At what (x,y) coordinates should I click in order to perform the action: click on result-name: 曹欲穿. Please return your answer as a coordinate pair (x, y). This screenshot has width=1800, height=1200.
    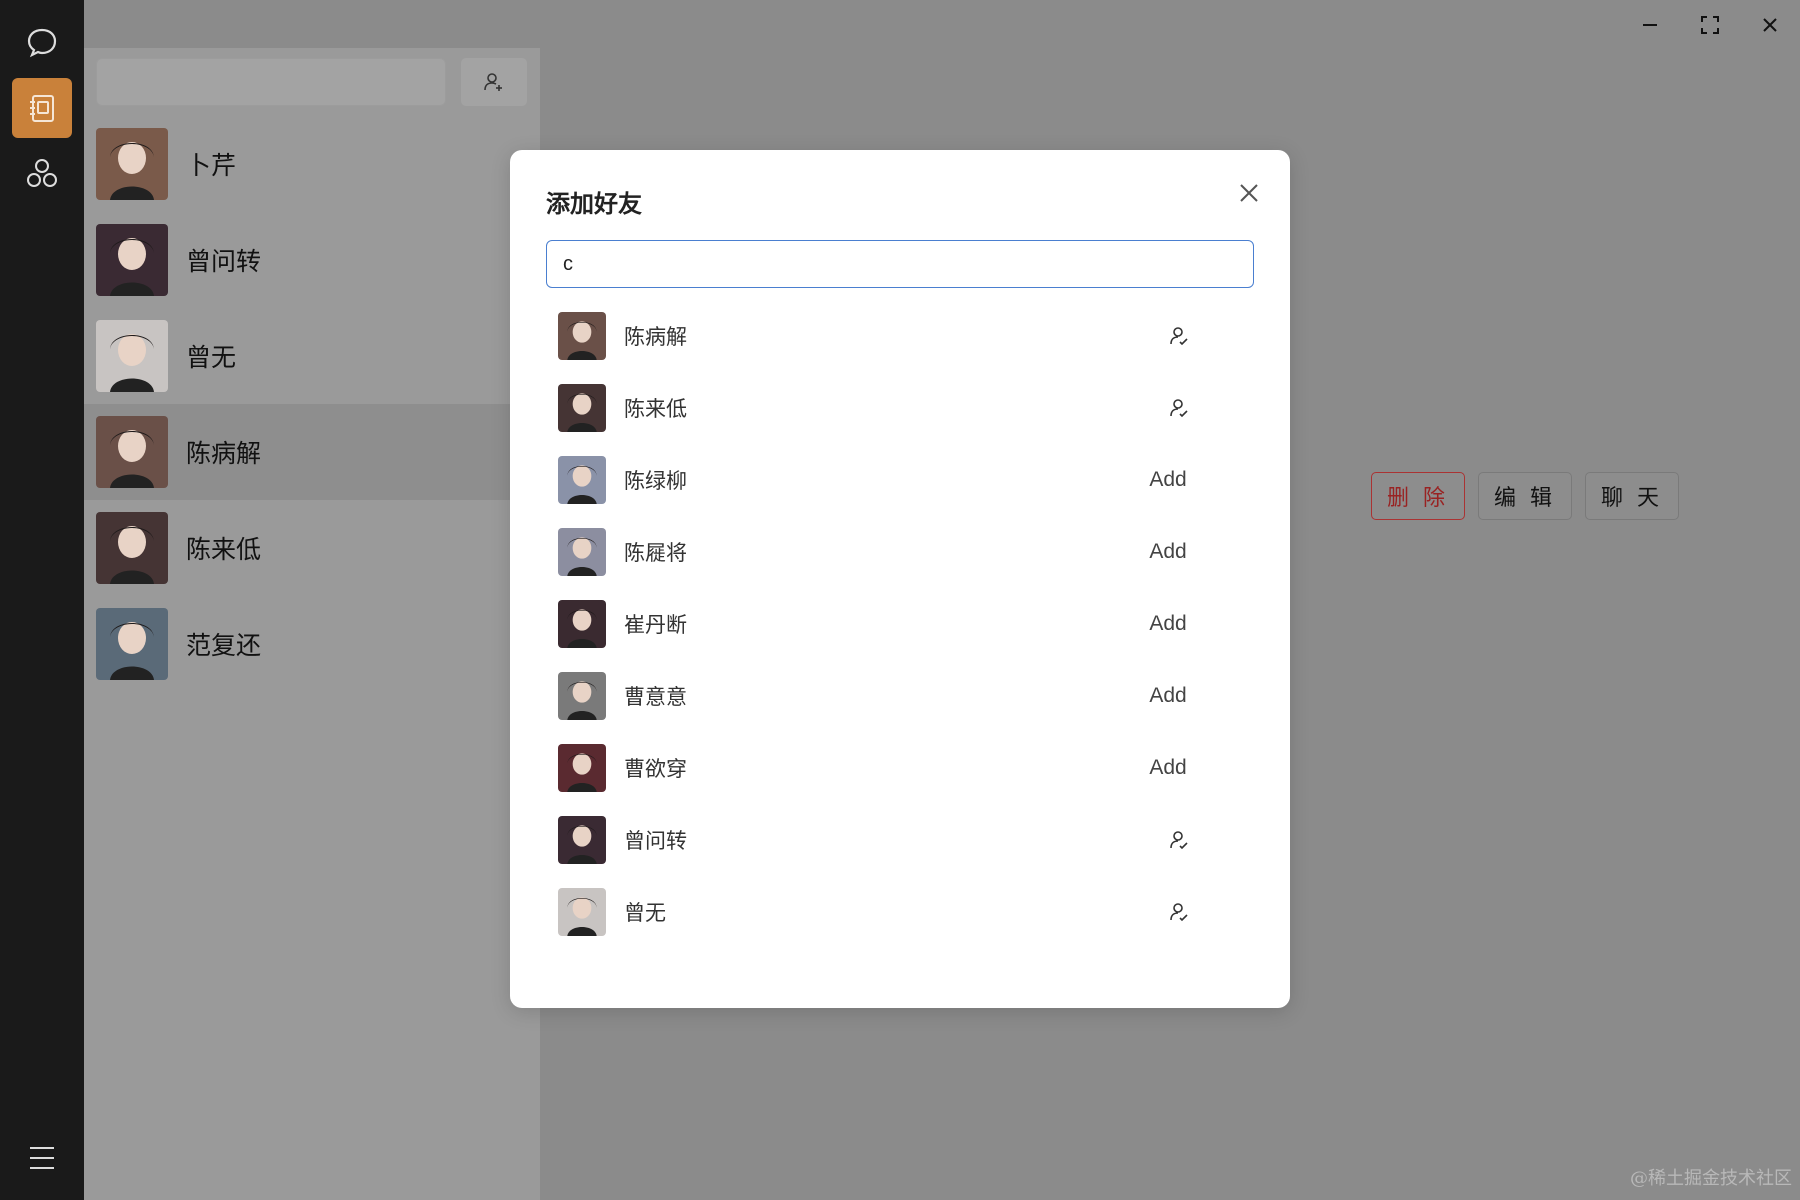
    Looking at the image, I should click on (655, 769).